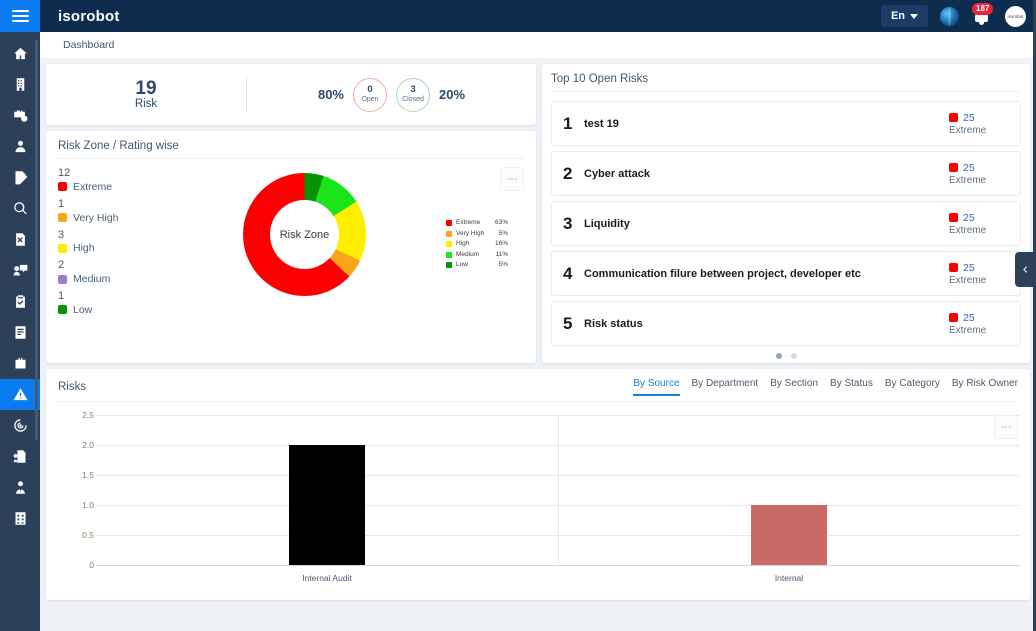 This screenshot has width=1036, height=631. What do you see at coordinates (20, 301) in the screenshot?
I see `sidebar-item-tasks` at bounding box center [20, 301].